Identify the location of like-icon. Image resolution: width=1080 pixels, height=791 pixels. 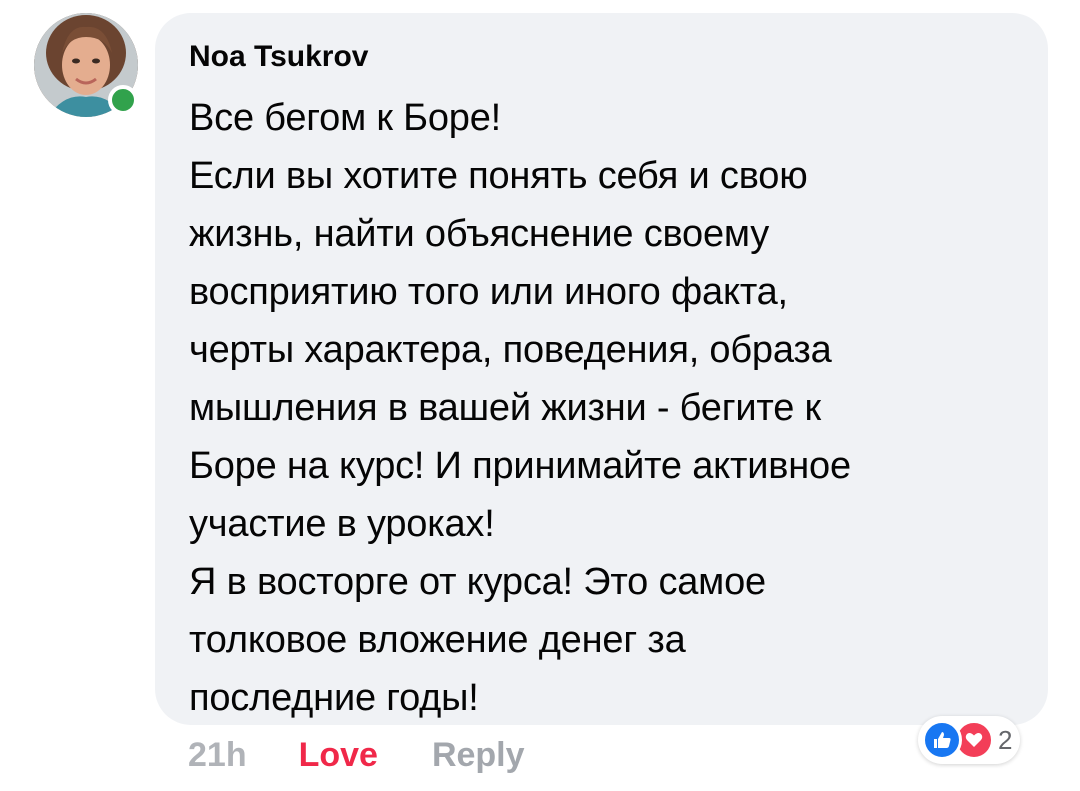
(942, 740).